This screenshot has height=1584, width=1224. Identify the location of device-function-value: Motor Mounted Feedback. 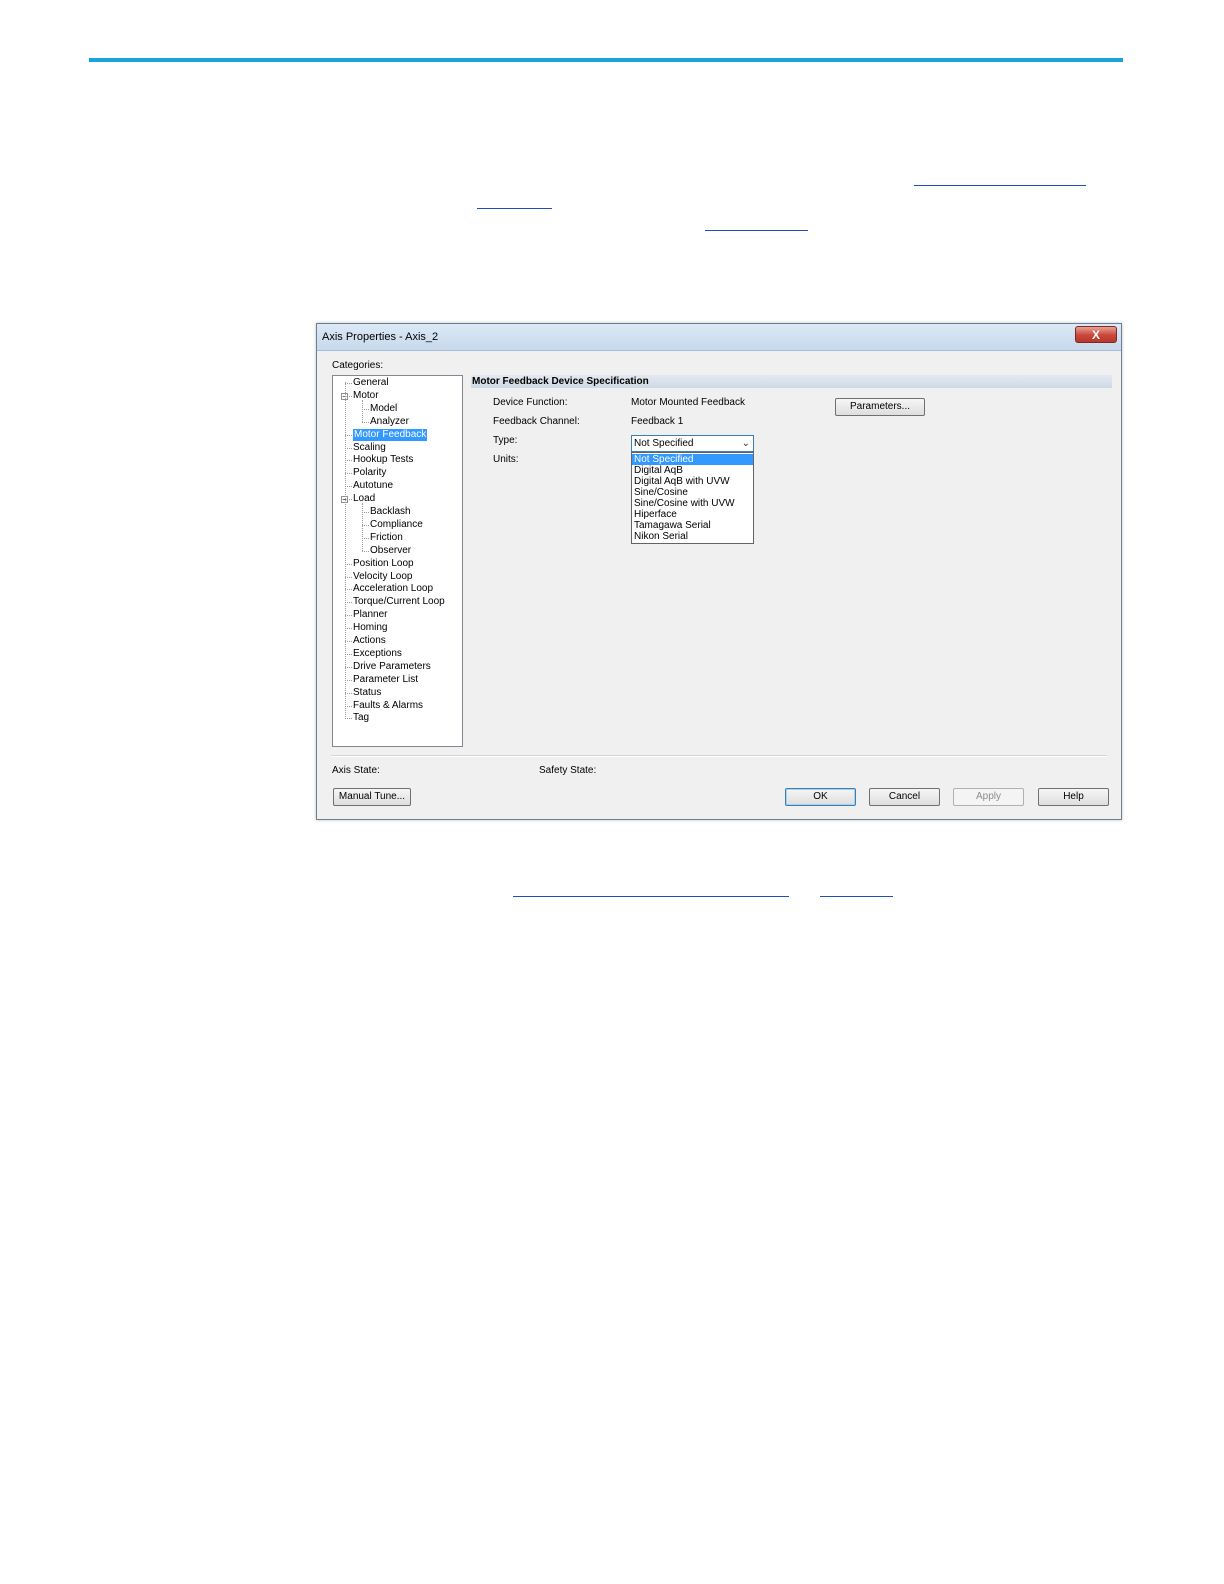
(688, 402).